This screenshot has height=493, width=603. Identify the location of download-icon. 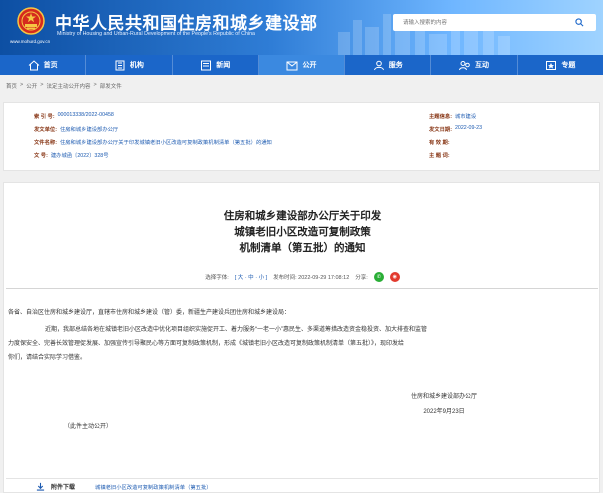
(40, 486).